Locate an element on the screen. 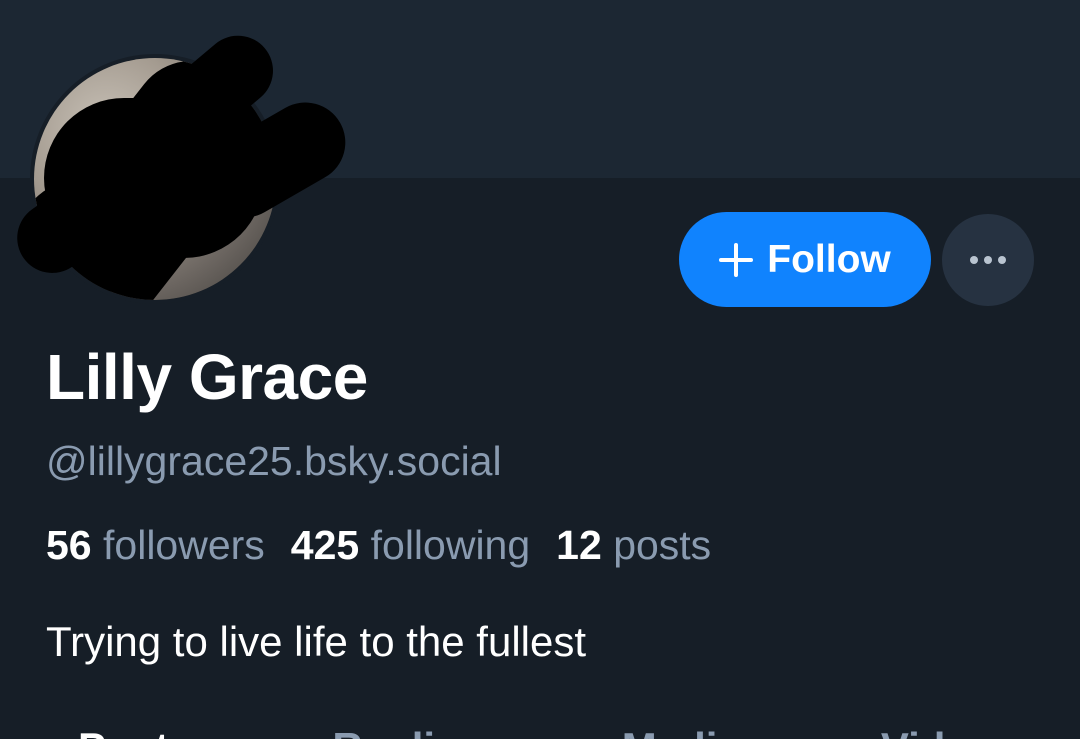 This screenshot has height=739, width=1080. follow-button: Follow is located at coordinates (805, 259).